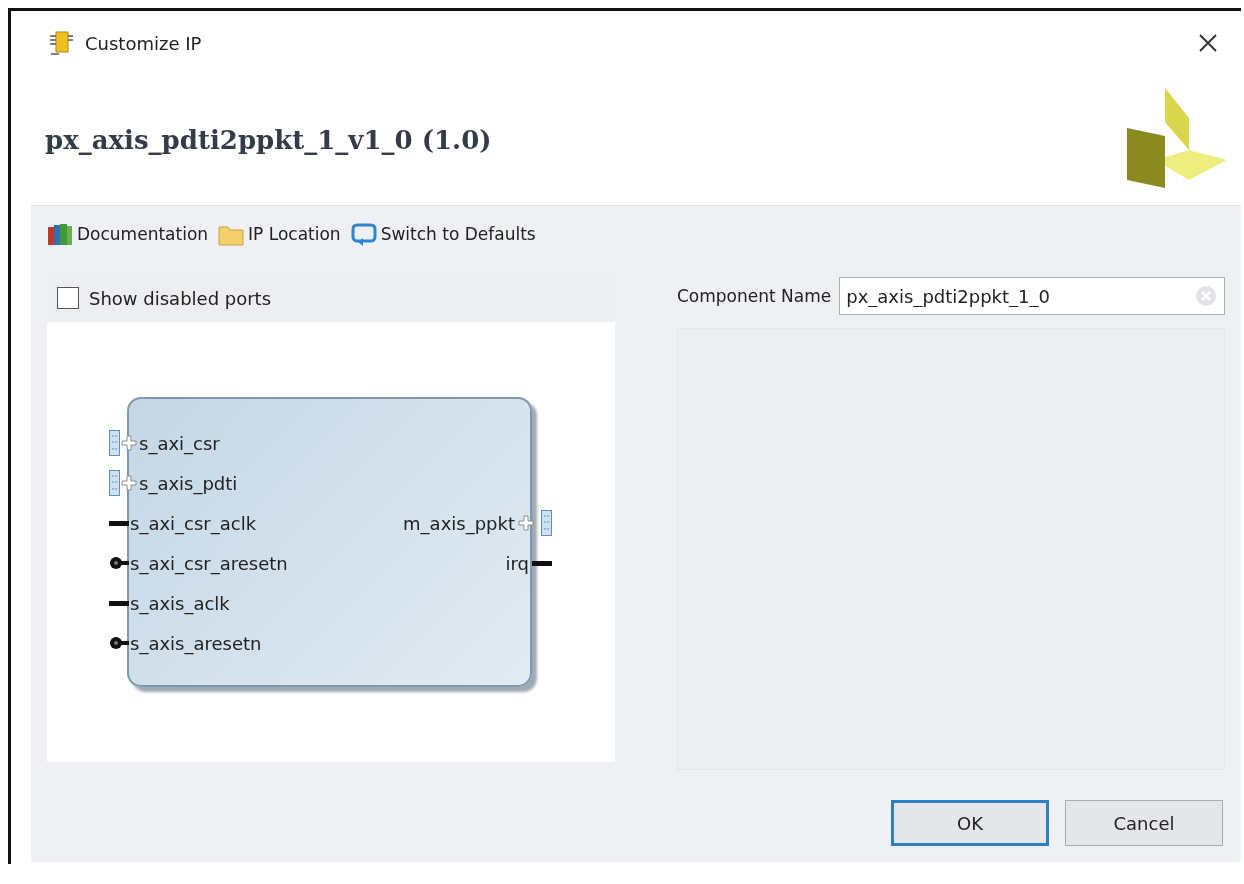 This screenshot has height=884, width=1244. Describe the element at coordinates (268, 140) in the screenshot. I see `ip-title: px_axis_pdti2ppkt_1_v1_0 (1.0)` at that location.